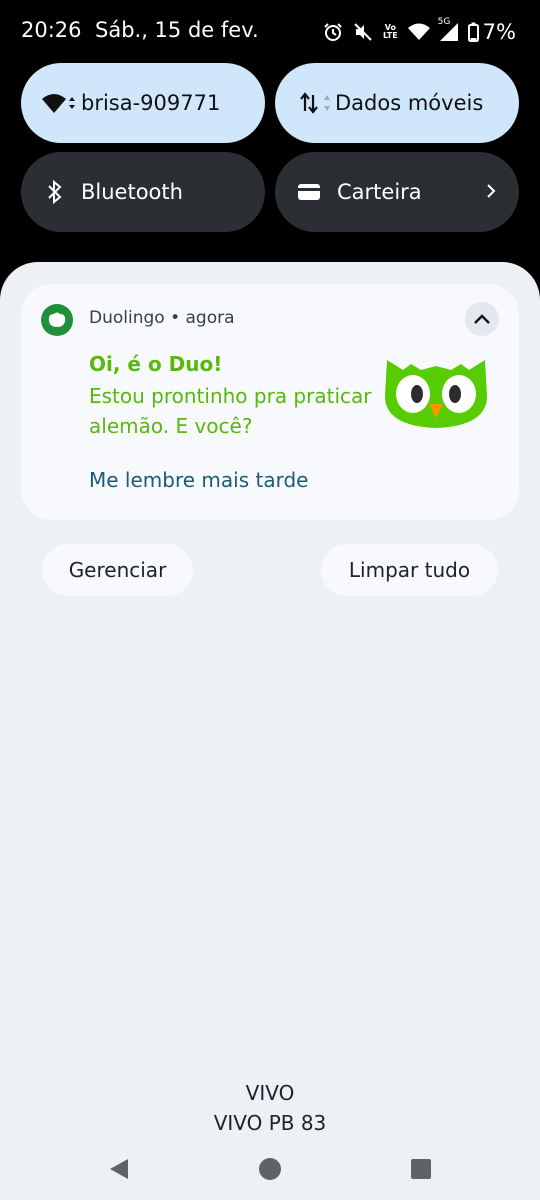 This screenshot has height=1200, width=540. Describe the element at coordinates (162, 318) in the screenshot. I see `notification-header: Duolingo • agora` at that location.